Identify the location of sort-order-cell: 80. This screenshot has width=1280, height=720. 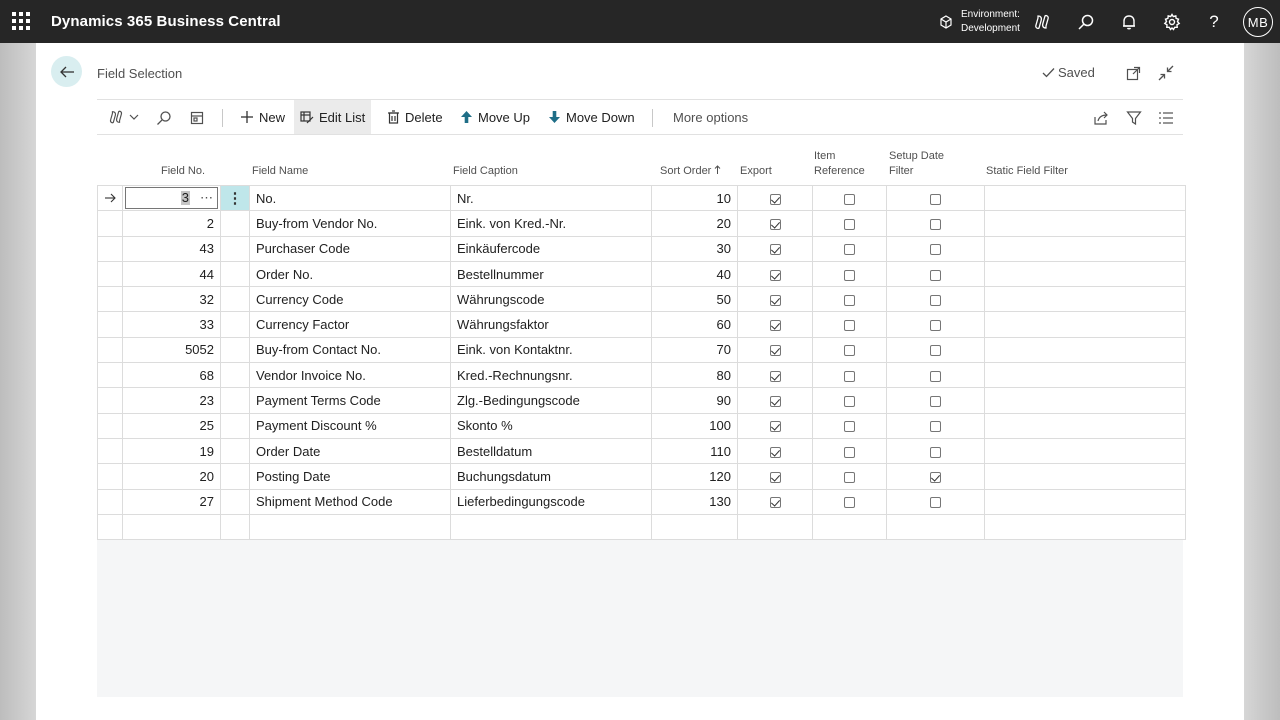
(694, 375).